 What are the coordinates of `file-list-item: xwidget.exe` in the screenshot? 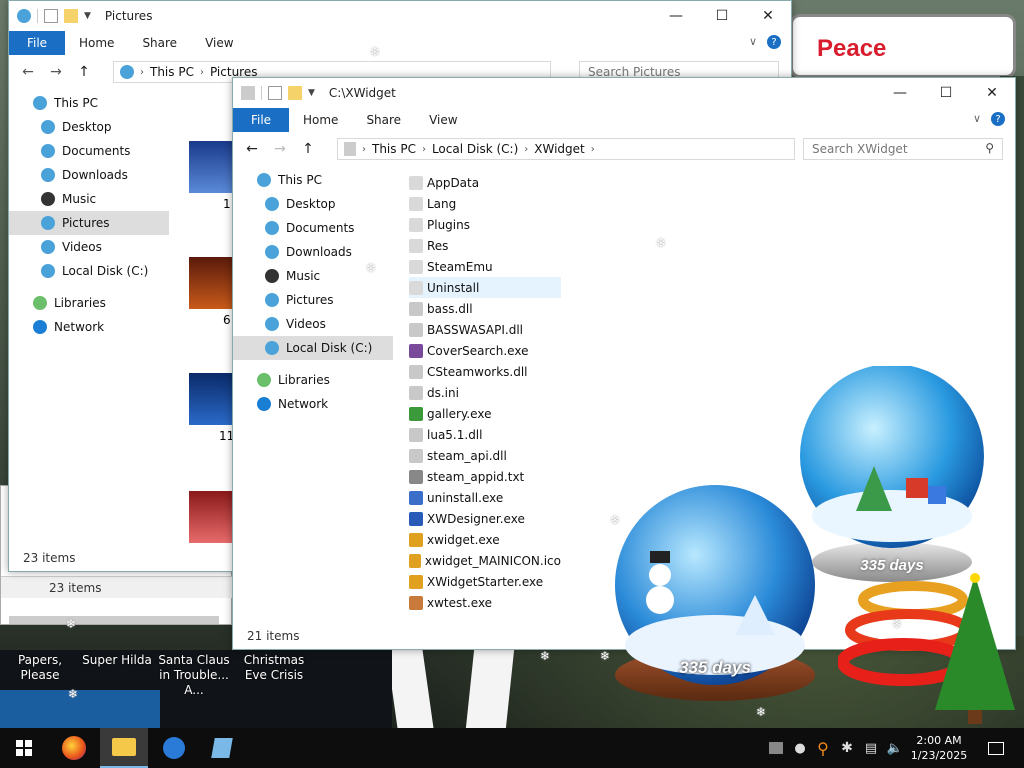 It's located at (485, 539).